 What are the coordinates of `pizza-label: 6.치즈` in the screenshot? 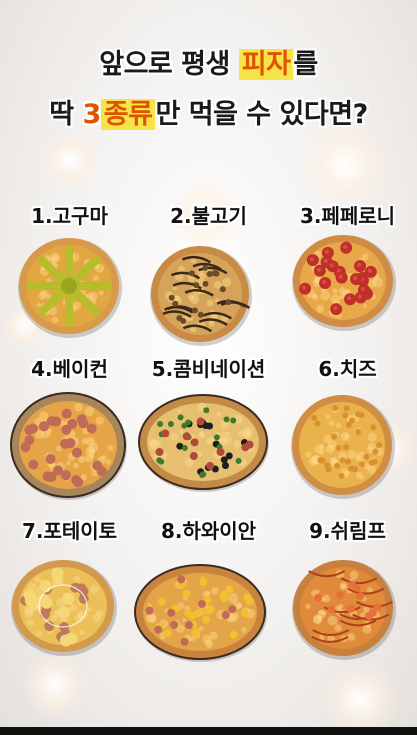 It's located at (347, 369).